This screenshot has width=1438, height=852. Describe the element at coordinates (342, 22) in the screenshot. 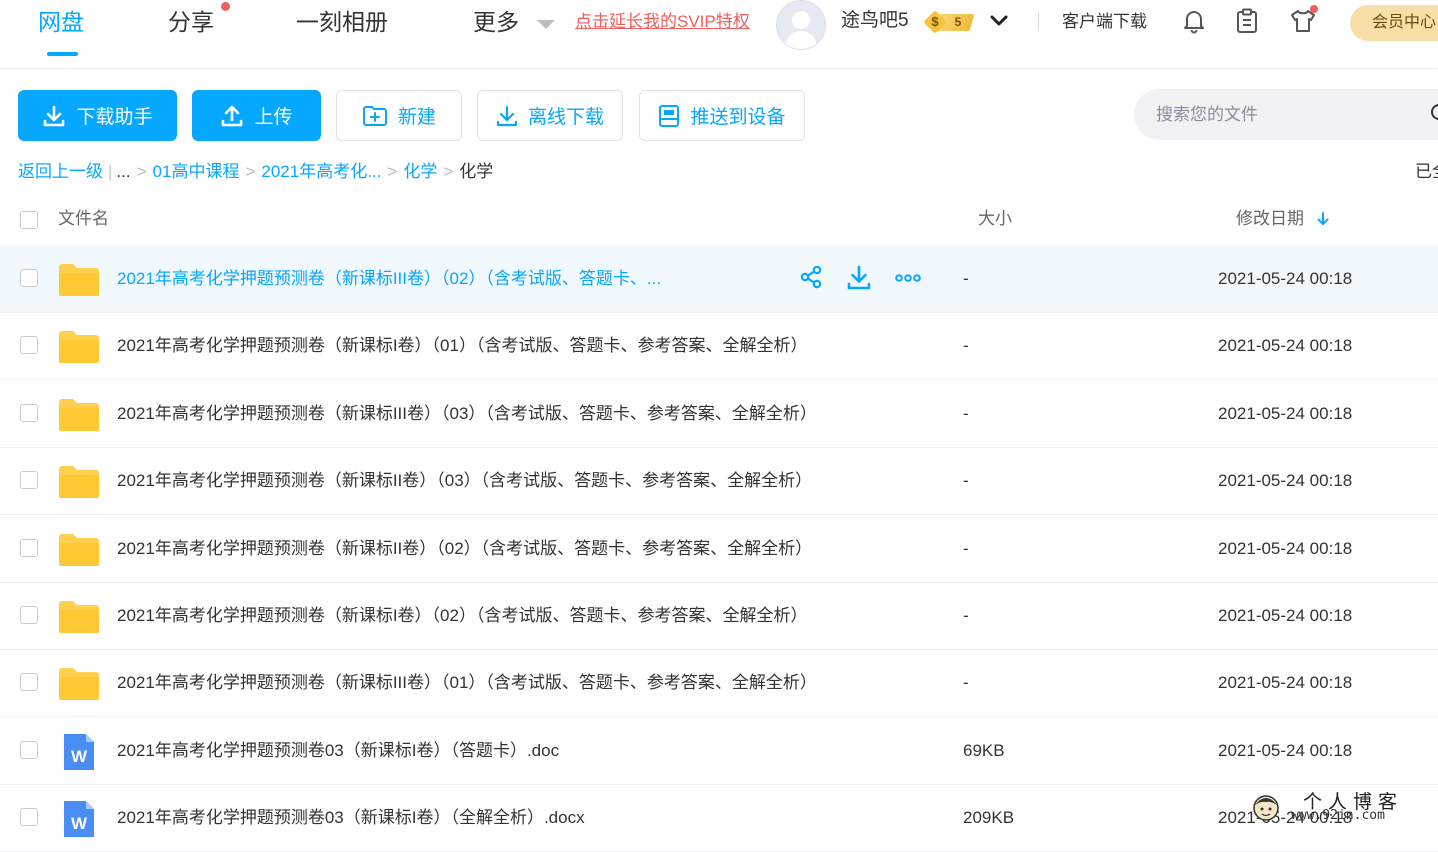

I see `tab-moment-album: 一刻相册` at that location.